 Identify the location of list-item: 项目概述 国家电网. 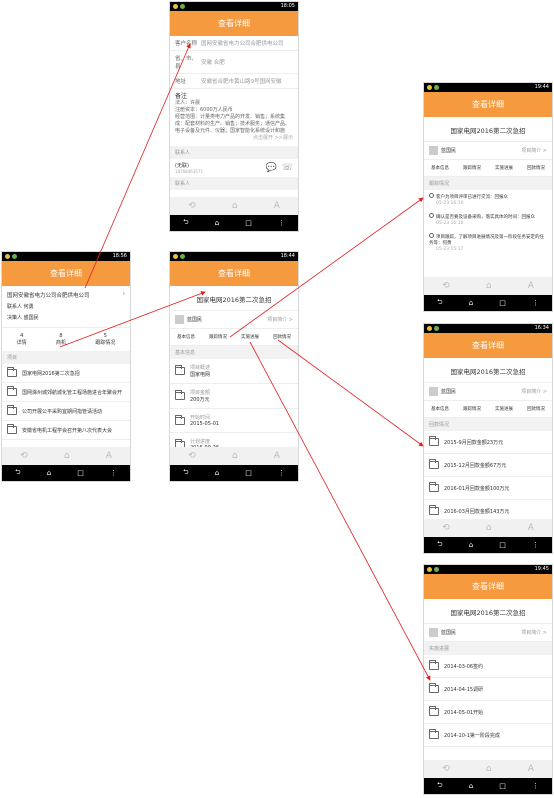
(234, 371).